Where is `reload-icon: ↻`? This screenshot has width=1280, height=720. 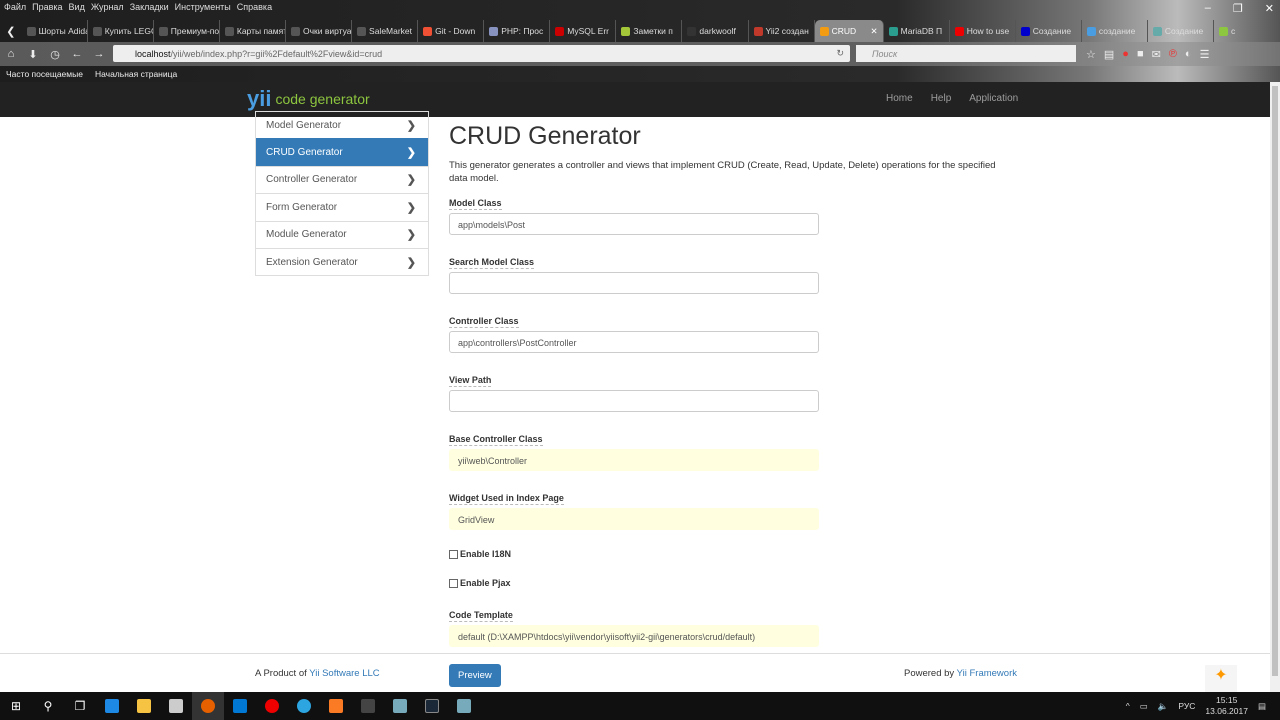 reload-icon: ↻ is located at coordinates (840, 53).